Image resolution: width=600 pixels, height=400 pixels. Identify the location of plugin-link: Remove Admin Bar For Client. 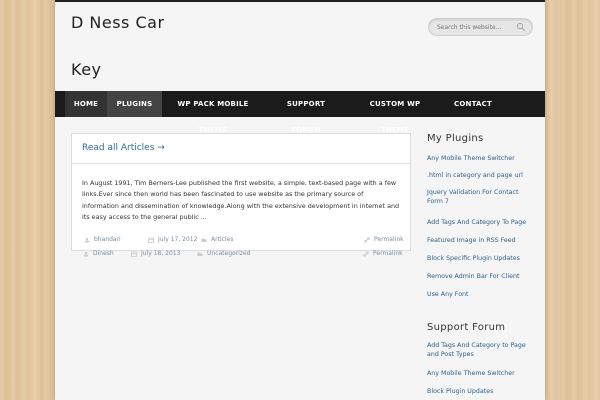
(481, 276).